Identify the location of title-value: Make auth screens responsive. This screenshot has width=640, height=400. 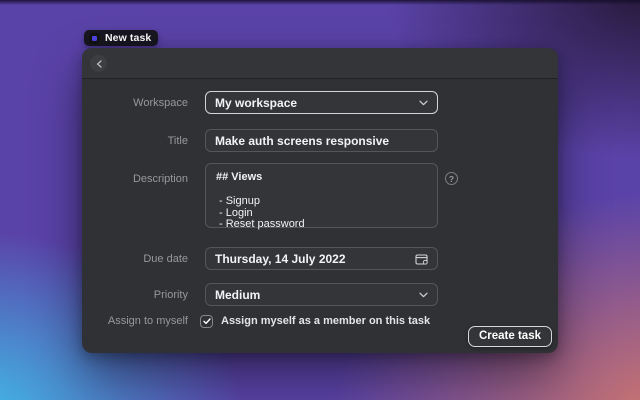
(302, 140).